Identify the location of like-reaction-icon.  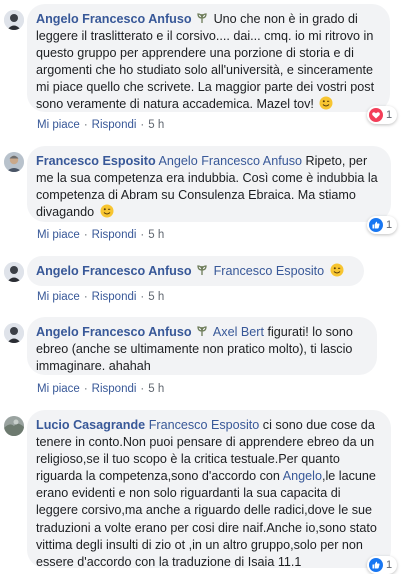
(376, 225).